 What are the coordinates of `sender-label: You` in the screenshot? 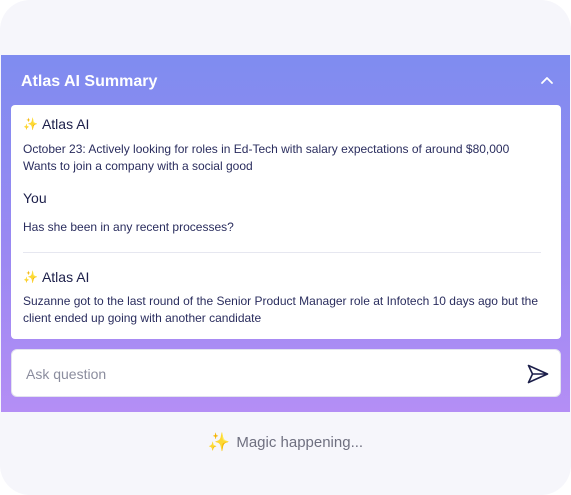 It's located at (35, 198).